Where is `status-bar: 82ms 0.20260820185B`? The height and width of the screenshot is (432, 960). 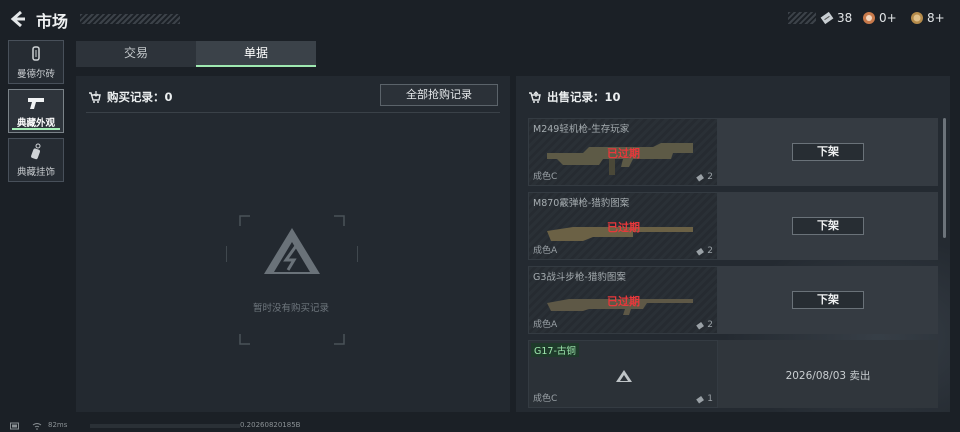 status-bar: 82ms 0.20260820185B is located at coordinates (480, 426).